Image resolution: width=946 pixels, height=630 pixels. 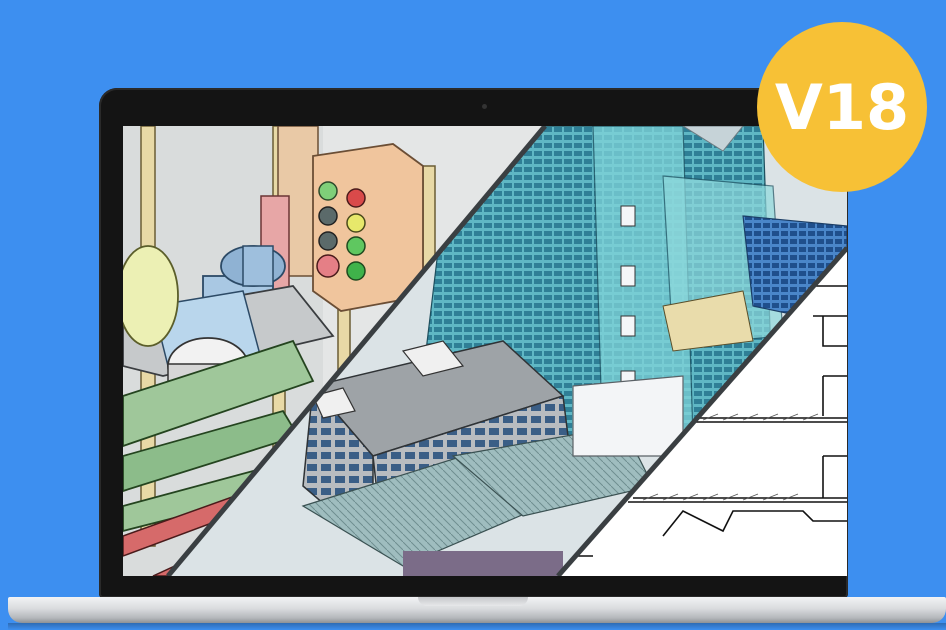 I want to click on version-label: V18, so click(x=842, y=107).